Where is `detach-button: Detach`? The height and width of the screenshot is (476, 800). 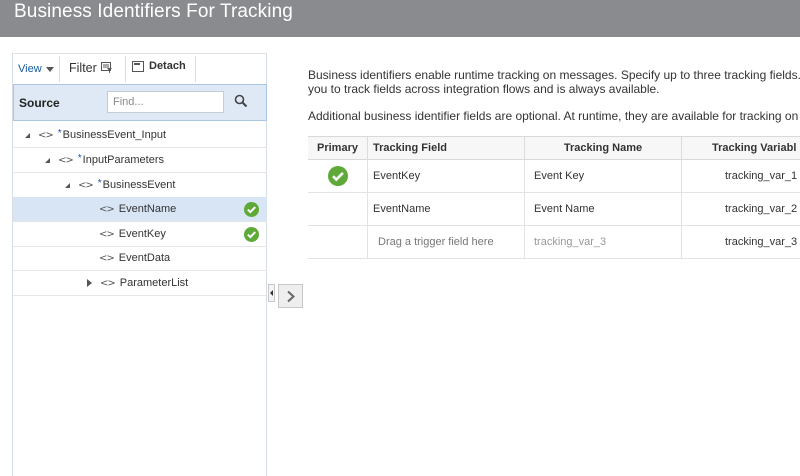 detach-button: Detach is located at coordinates (159, 66).